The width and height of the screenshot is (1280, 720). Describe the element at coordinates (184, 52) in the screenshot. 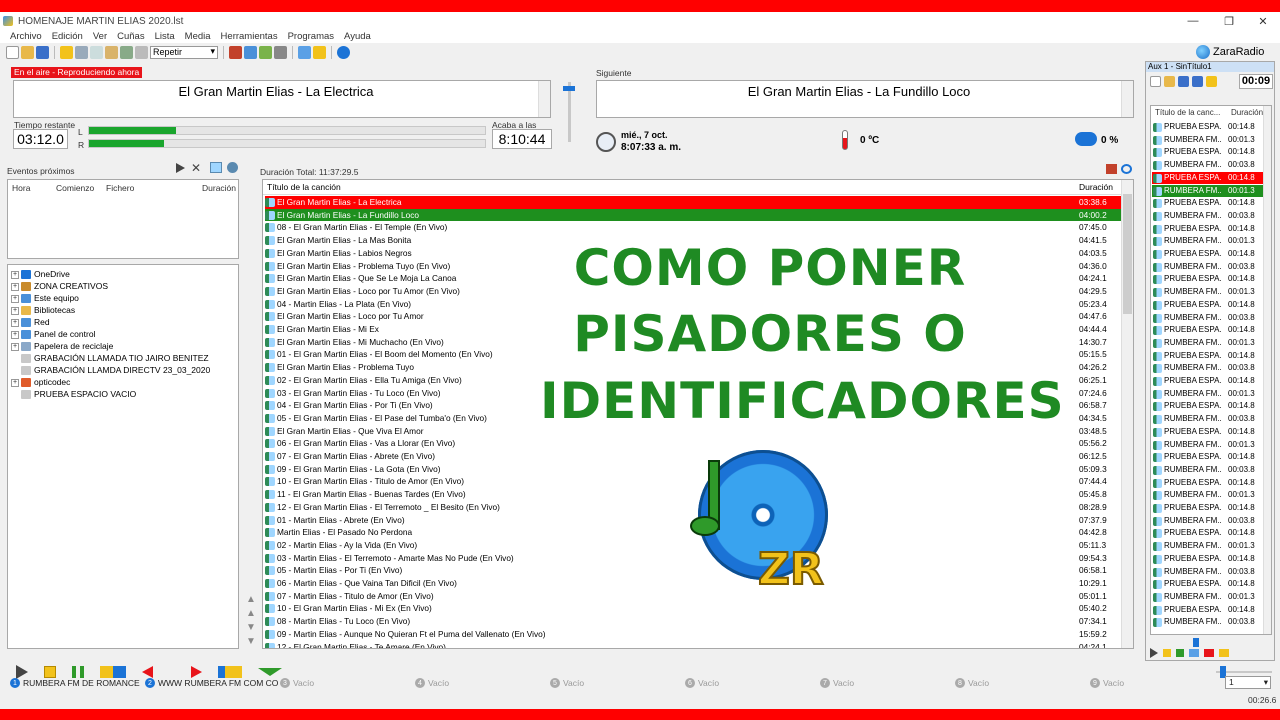

I see `repeat-select: Repetir` at that location.